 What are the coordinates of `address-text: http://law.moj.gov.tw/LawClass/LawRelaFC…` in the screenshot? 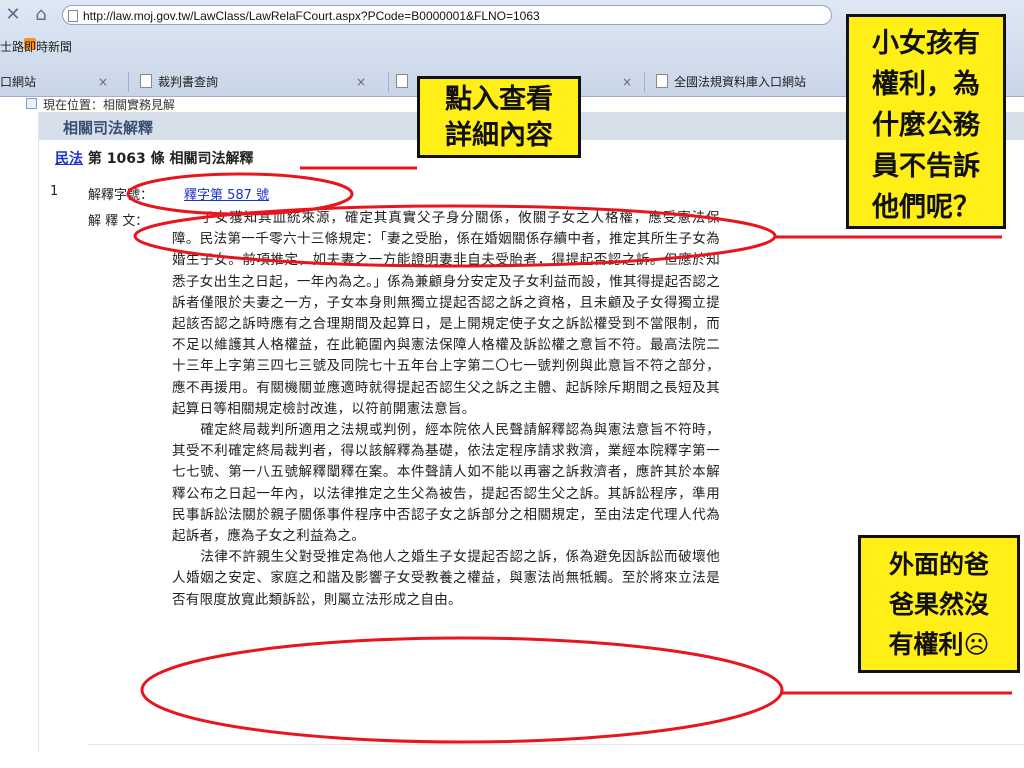 It's located at (311, 16).